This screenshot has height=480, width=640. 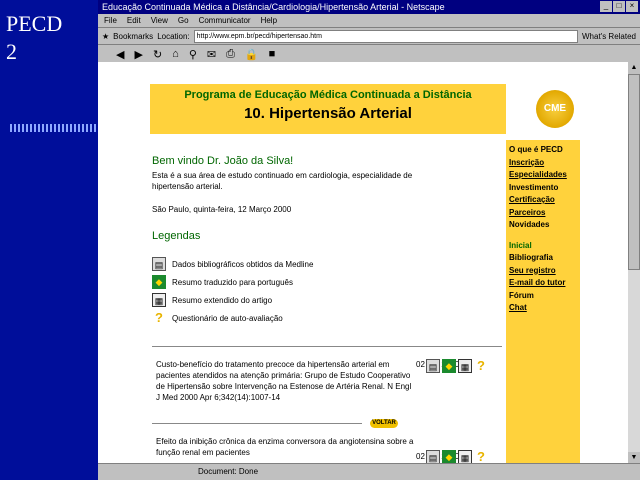 What do you see at coordinates (369, 21) in the screenshot?
I see `menu-bar: File Edit View Go Communicator Help` at bounding box center [369, 21].